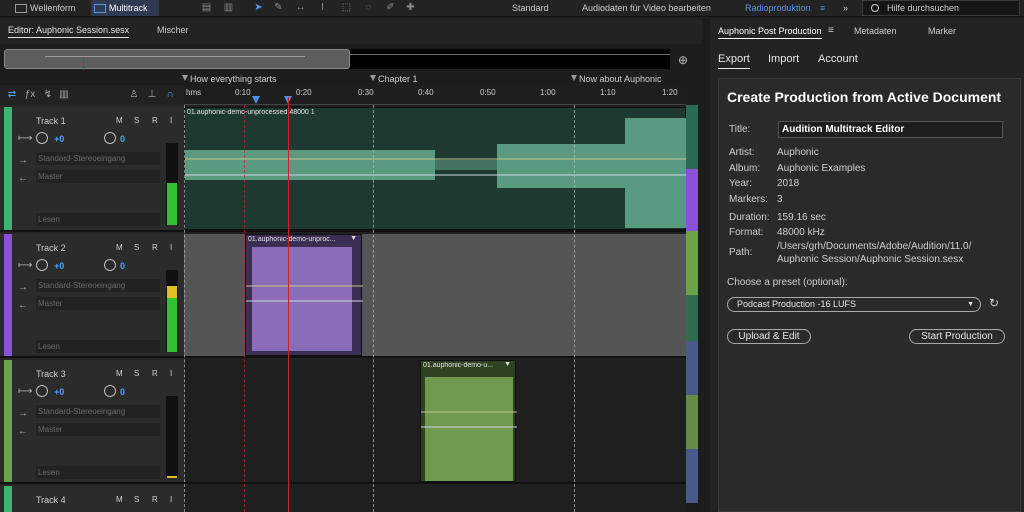  Describe the element at coordinates (435, 499) in the screenshot. I see `track-4-lane` at that location.